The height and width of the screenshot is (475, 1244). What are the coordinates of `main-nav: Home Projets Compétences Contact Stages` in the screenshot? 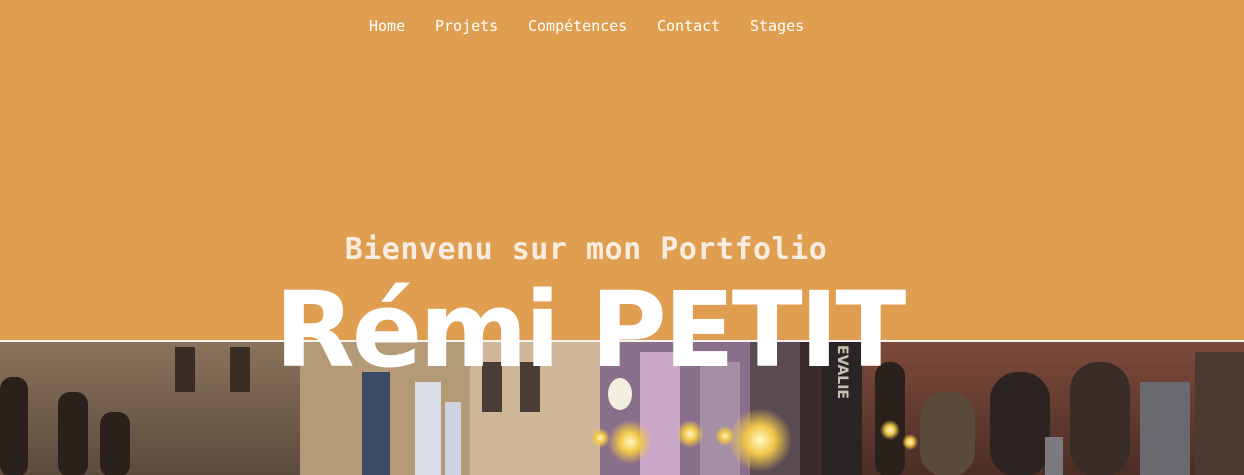 It's located at (622, 27).